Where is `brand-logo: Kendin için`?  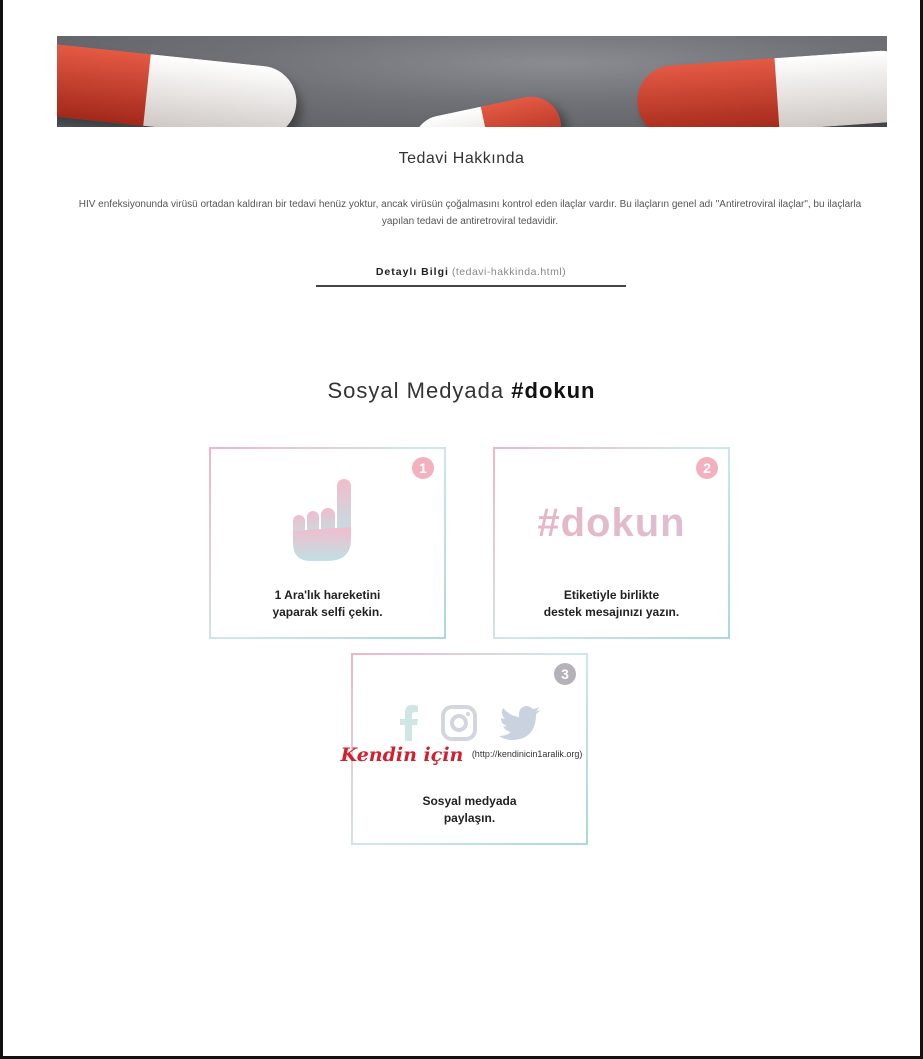 brand-logo: Kendin için is located at coordinates (402, 755).